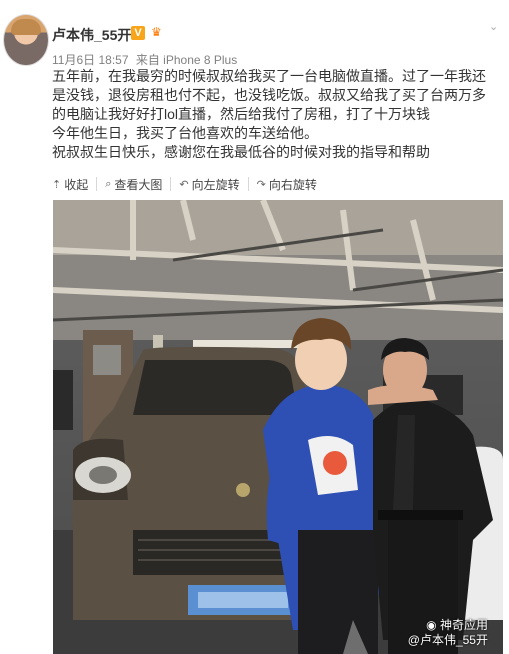 The image size is (509, 654). What do you see at coordinates (184, 184) in the screenshot?
I see `rotate-left-icon: ↶` at bounding box center [184, 184].